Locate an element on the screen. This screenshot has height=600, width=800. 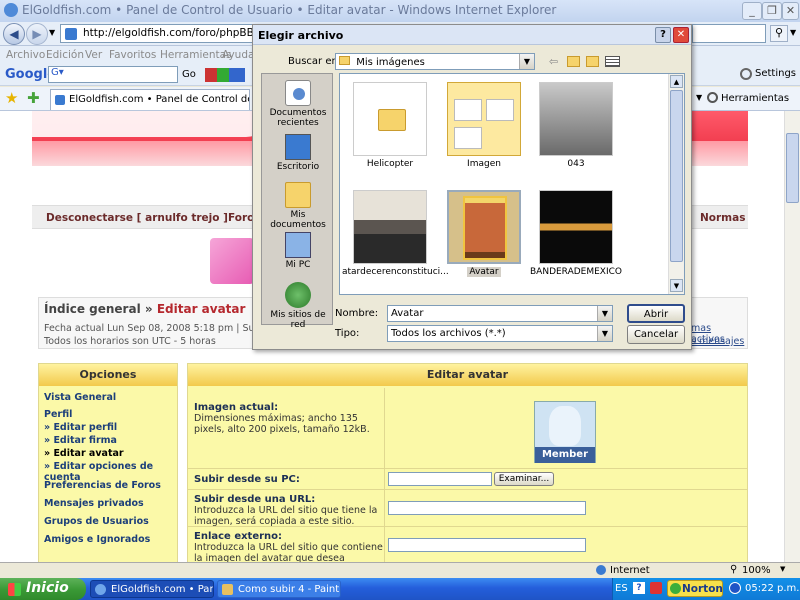
file-item-avatar: Avatar is located at coordinates (484, 233).